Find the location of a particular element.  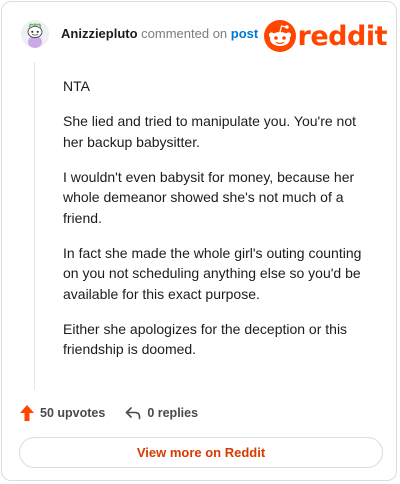

reply-count: 0 replies is located at coordinates (173, 413).